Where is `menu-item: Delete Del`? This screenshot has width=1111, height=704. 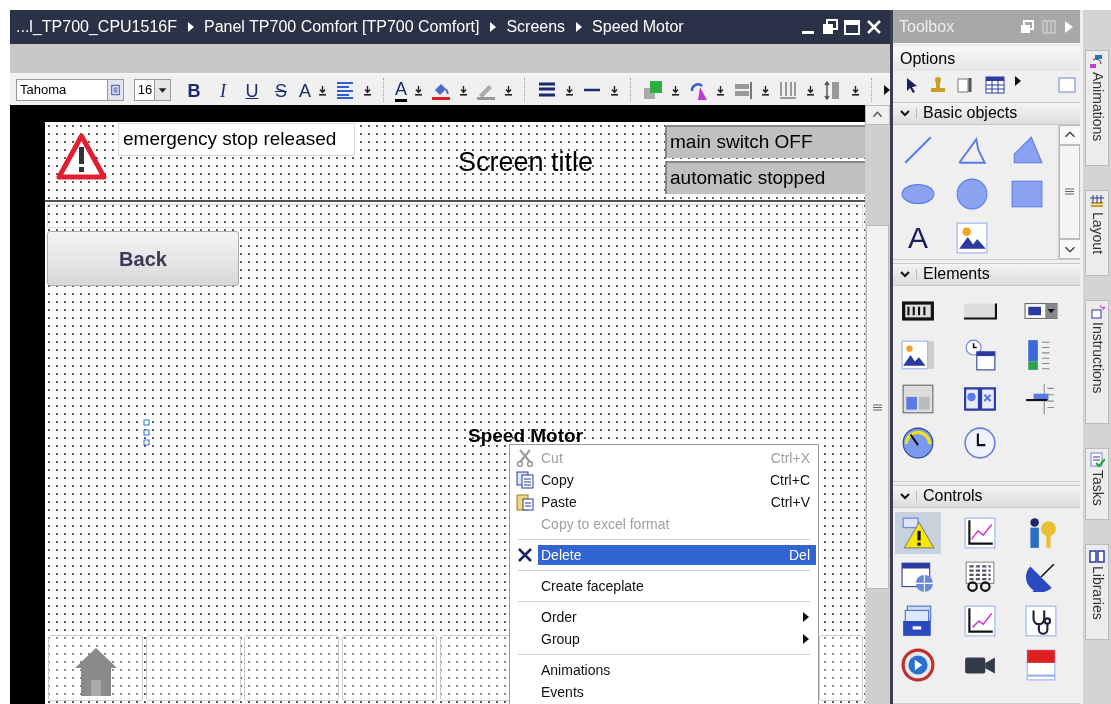
menu-item: Delete Del is located at coordinates (677, 555).